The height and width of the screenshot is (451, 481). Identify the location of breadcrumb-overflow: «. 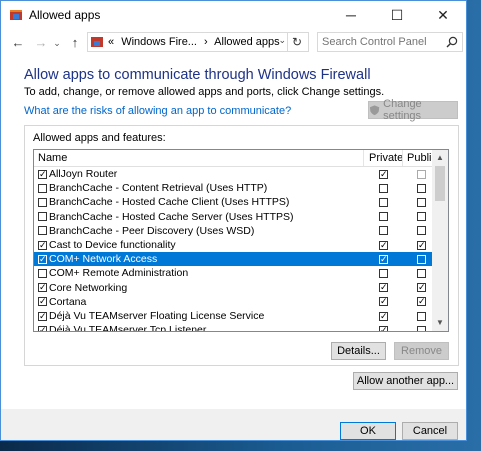
(111, 42).